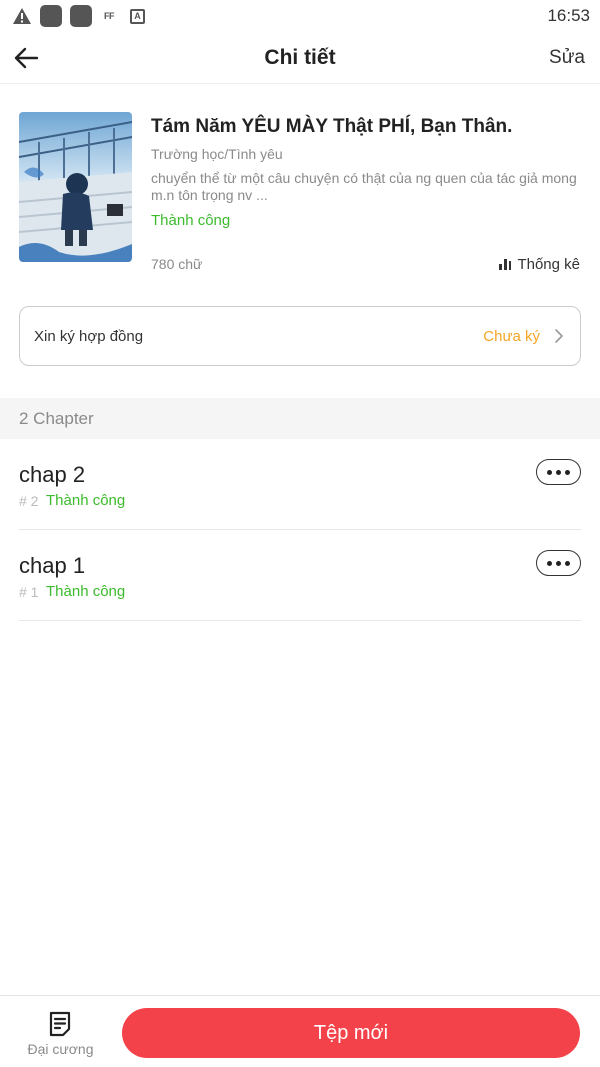 The width and height of the screenshot is (600, 1067). I want to click on outline-button: Đại cương, so click(60, 1034).